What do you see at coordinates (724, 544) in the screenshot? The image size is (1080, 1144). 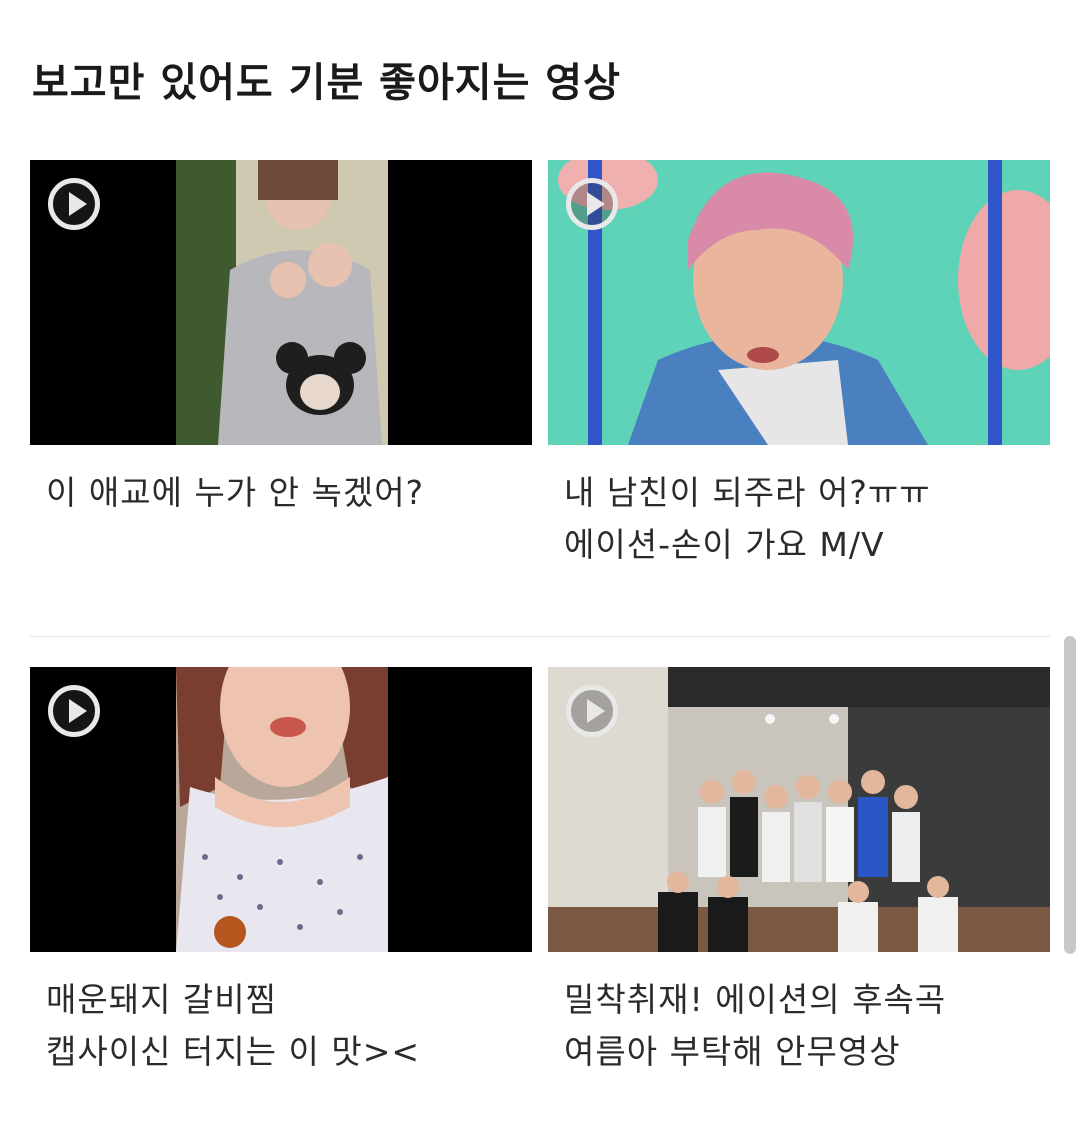 I see `caption-line: 에이션-손이 가요 M/V` at bounding box center [724, 544].